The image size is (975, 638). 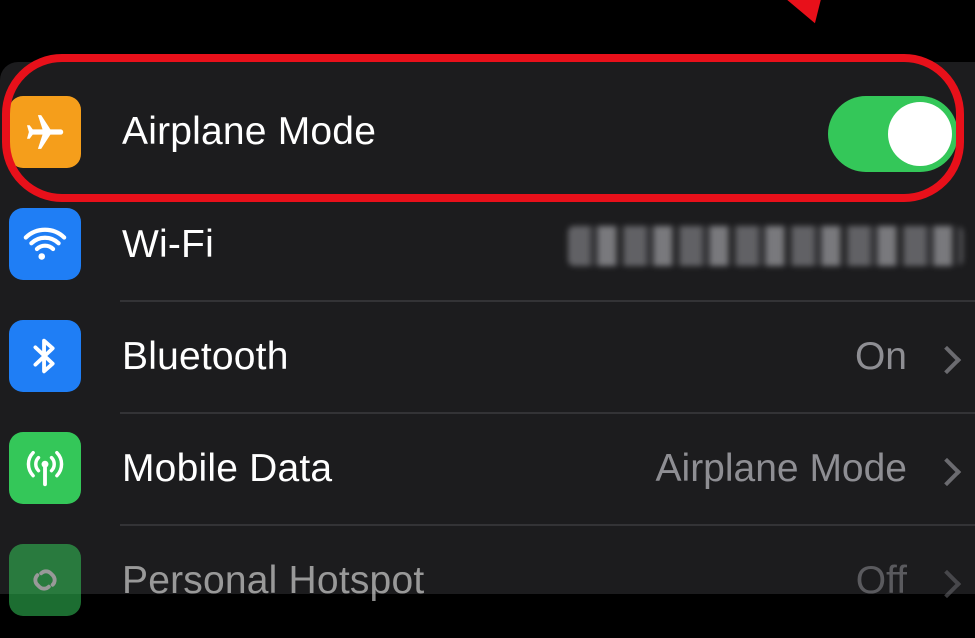 What do you see at coordinates (881, 580) in the screenshot?
I see `personal-hotspot-value: Off` at bounding box center [881, 580].